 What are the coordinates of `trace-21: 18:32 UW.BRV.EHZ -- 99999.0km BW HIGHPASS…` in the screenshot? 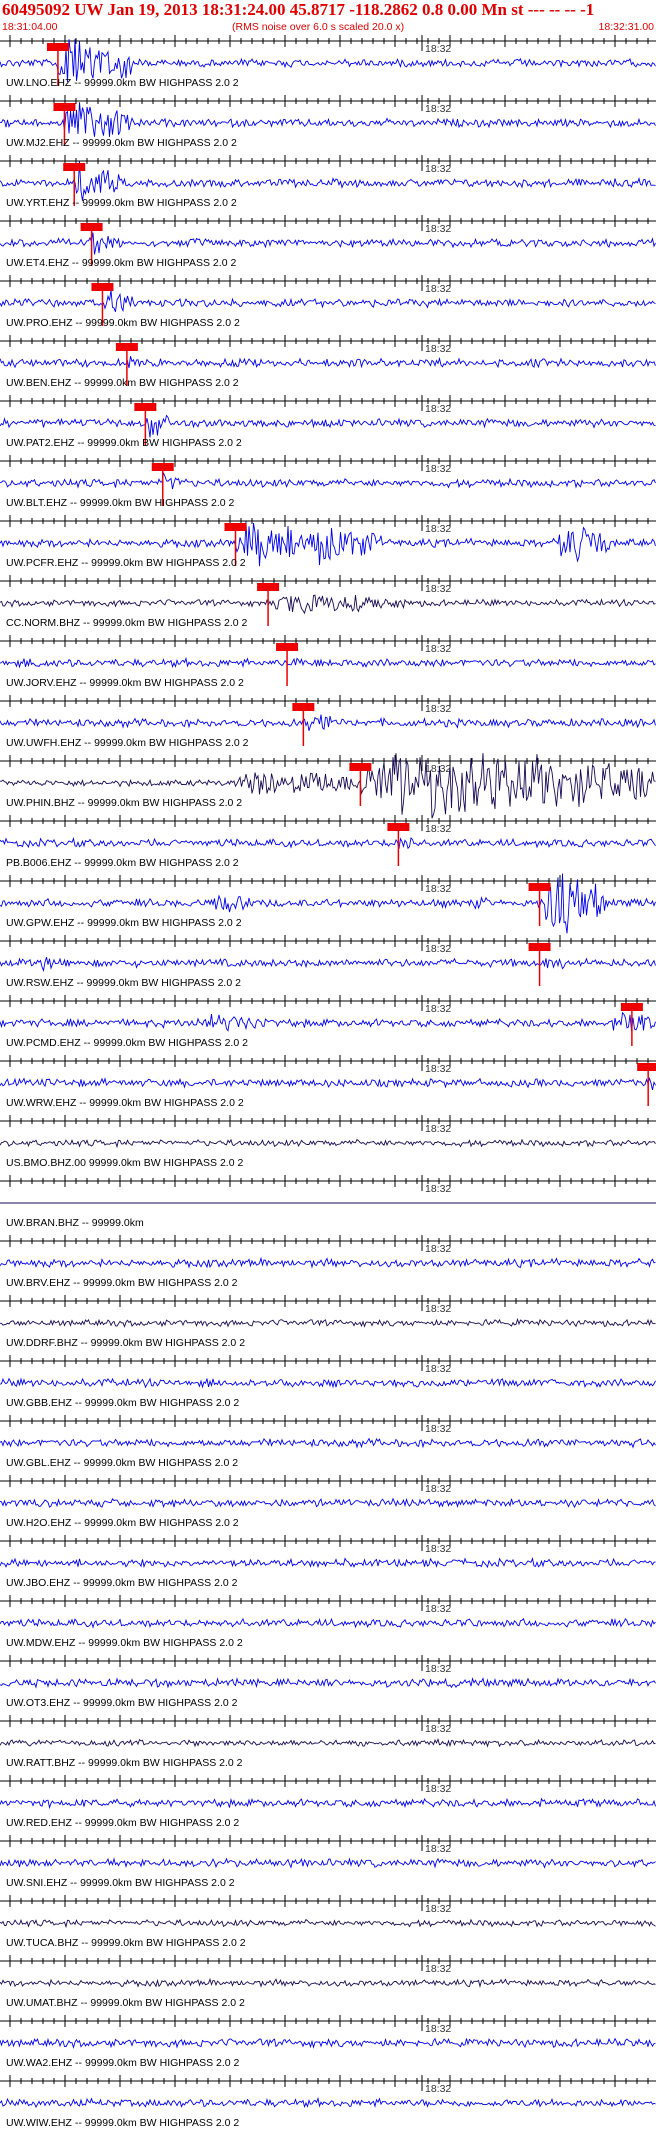 It's located at (328, 1262).